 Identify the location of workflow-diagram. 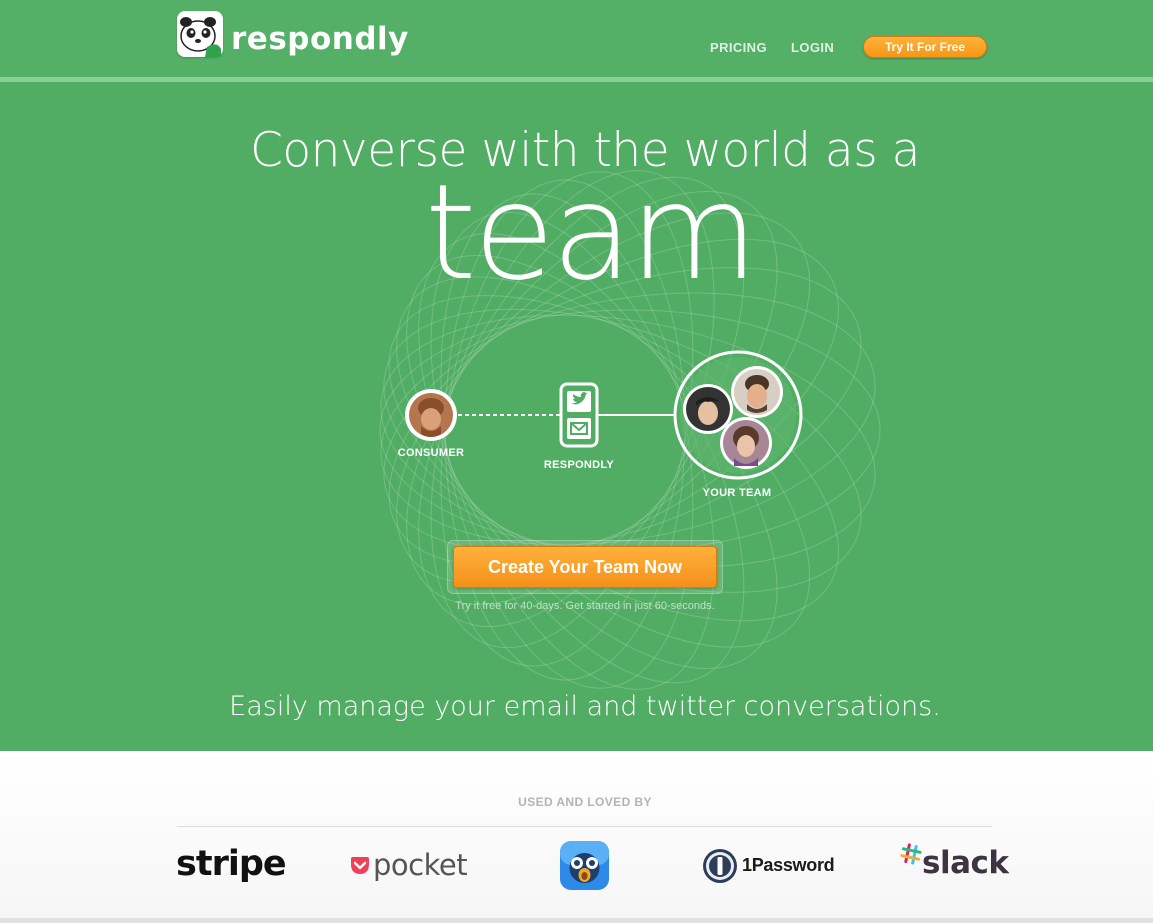
(604, 415).